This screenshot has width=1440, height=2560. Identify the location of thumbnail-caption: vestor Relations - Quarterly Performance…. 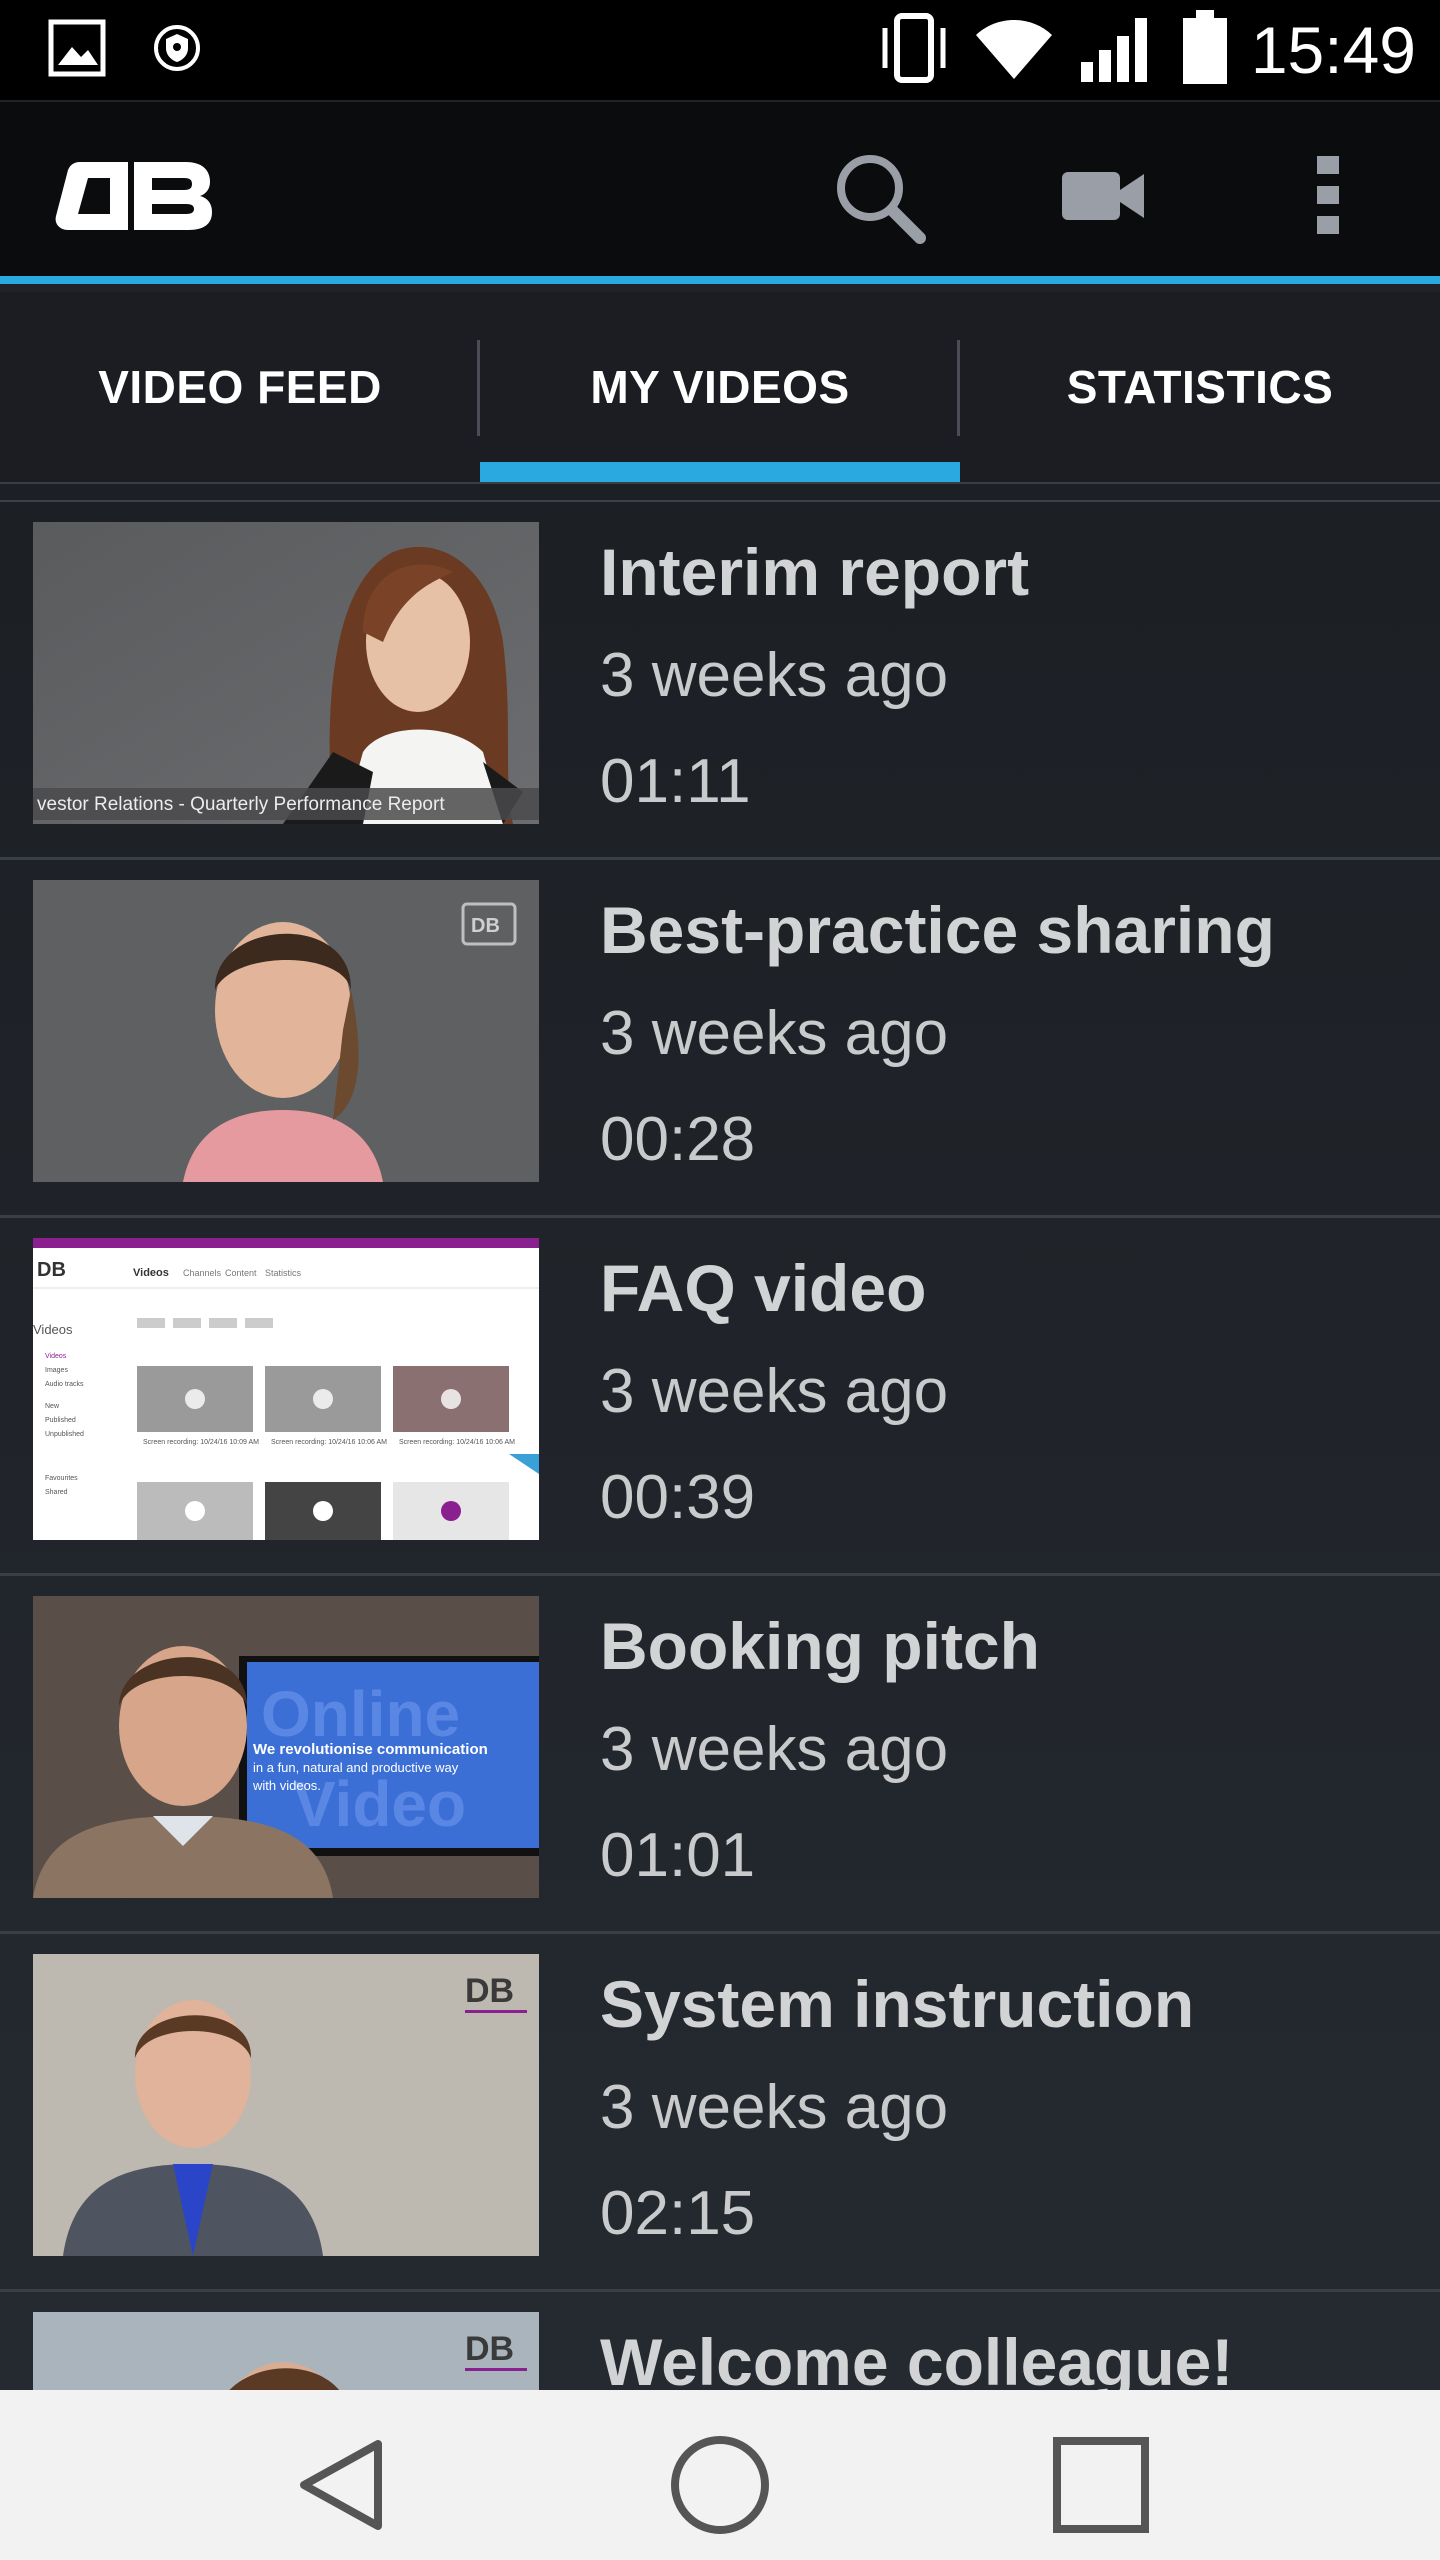
(241, 804).